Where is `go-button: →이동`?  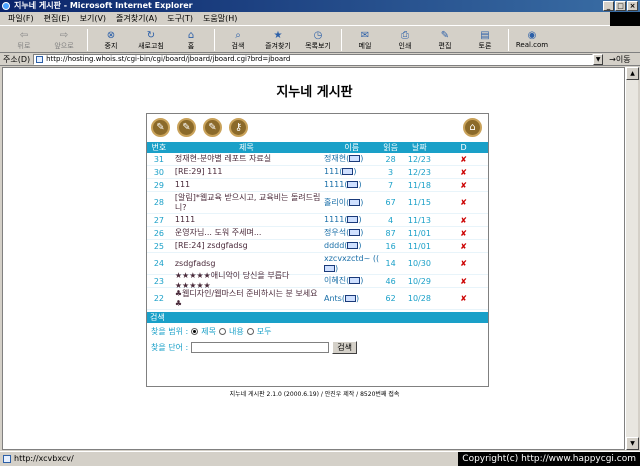
go-button: →이동 is located at coordinates (619, 59).